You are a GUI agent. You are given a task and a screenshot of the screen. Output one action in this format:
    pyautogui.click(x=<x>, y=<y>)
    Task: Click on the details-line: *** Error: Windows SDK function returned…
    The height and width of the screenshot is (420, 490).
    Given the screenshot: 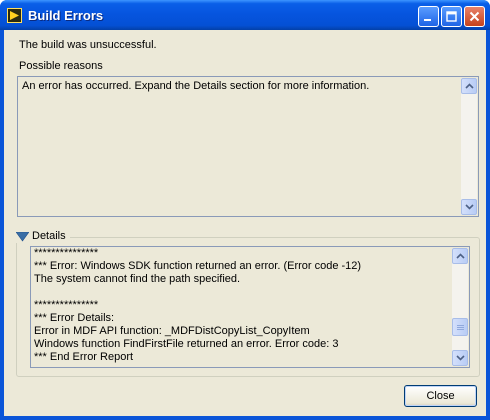 What is the action you would take?
    pyautogui.click(x=198, y=266)
    